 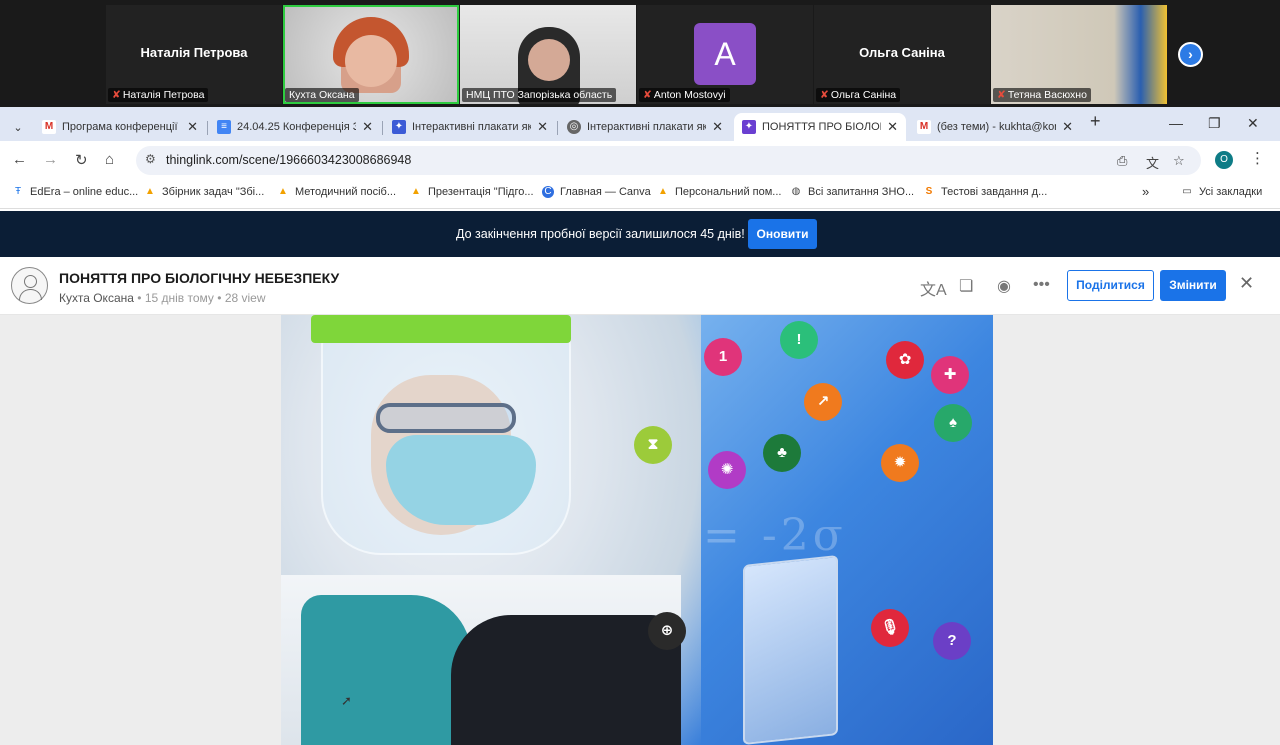 I want to click on hotspot-number-one: 1, so click(x=723, y=357).